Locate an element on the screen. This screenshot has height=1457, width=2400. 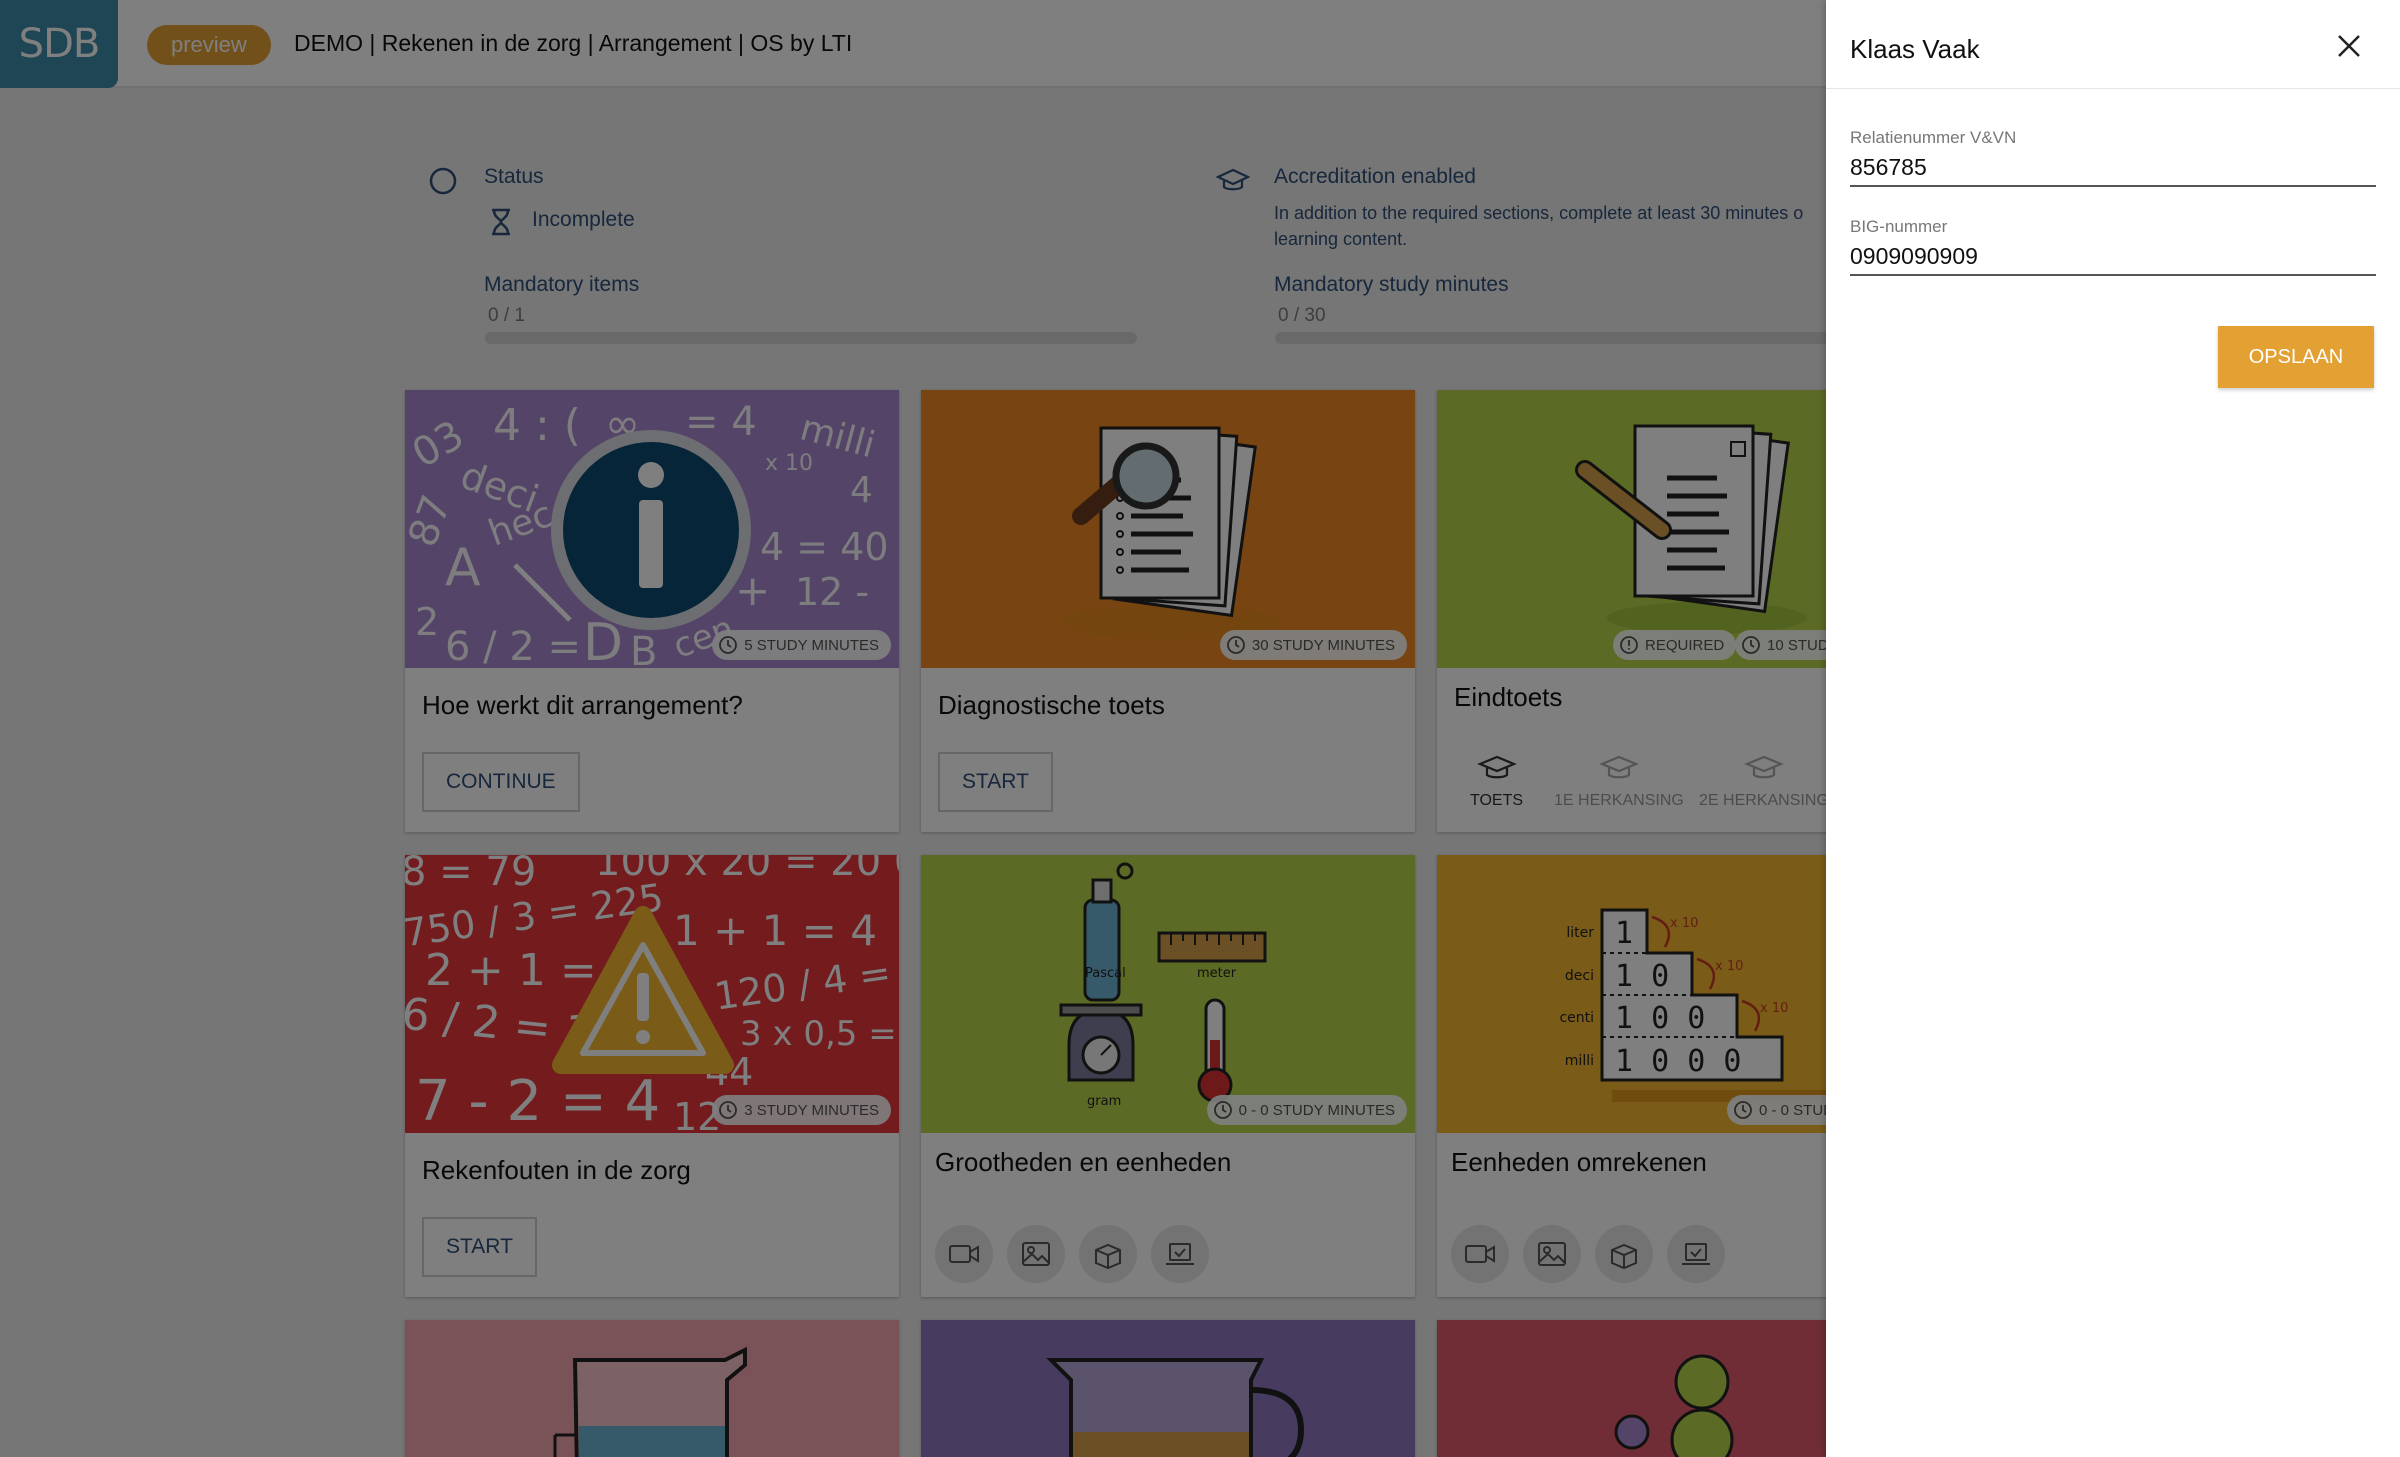
big-nummer-field is located at coordinates (2113, 259).